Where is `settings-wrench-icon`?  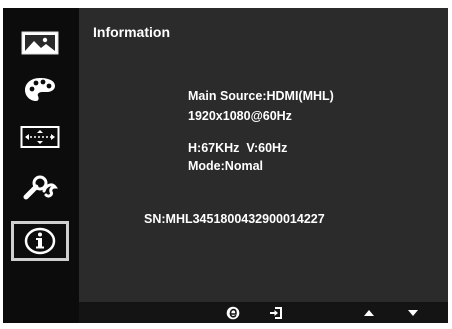
settings-wrench-icon is located at coordinates (40, 187).